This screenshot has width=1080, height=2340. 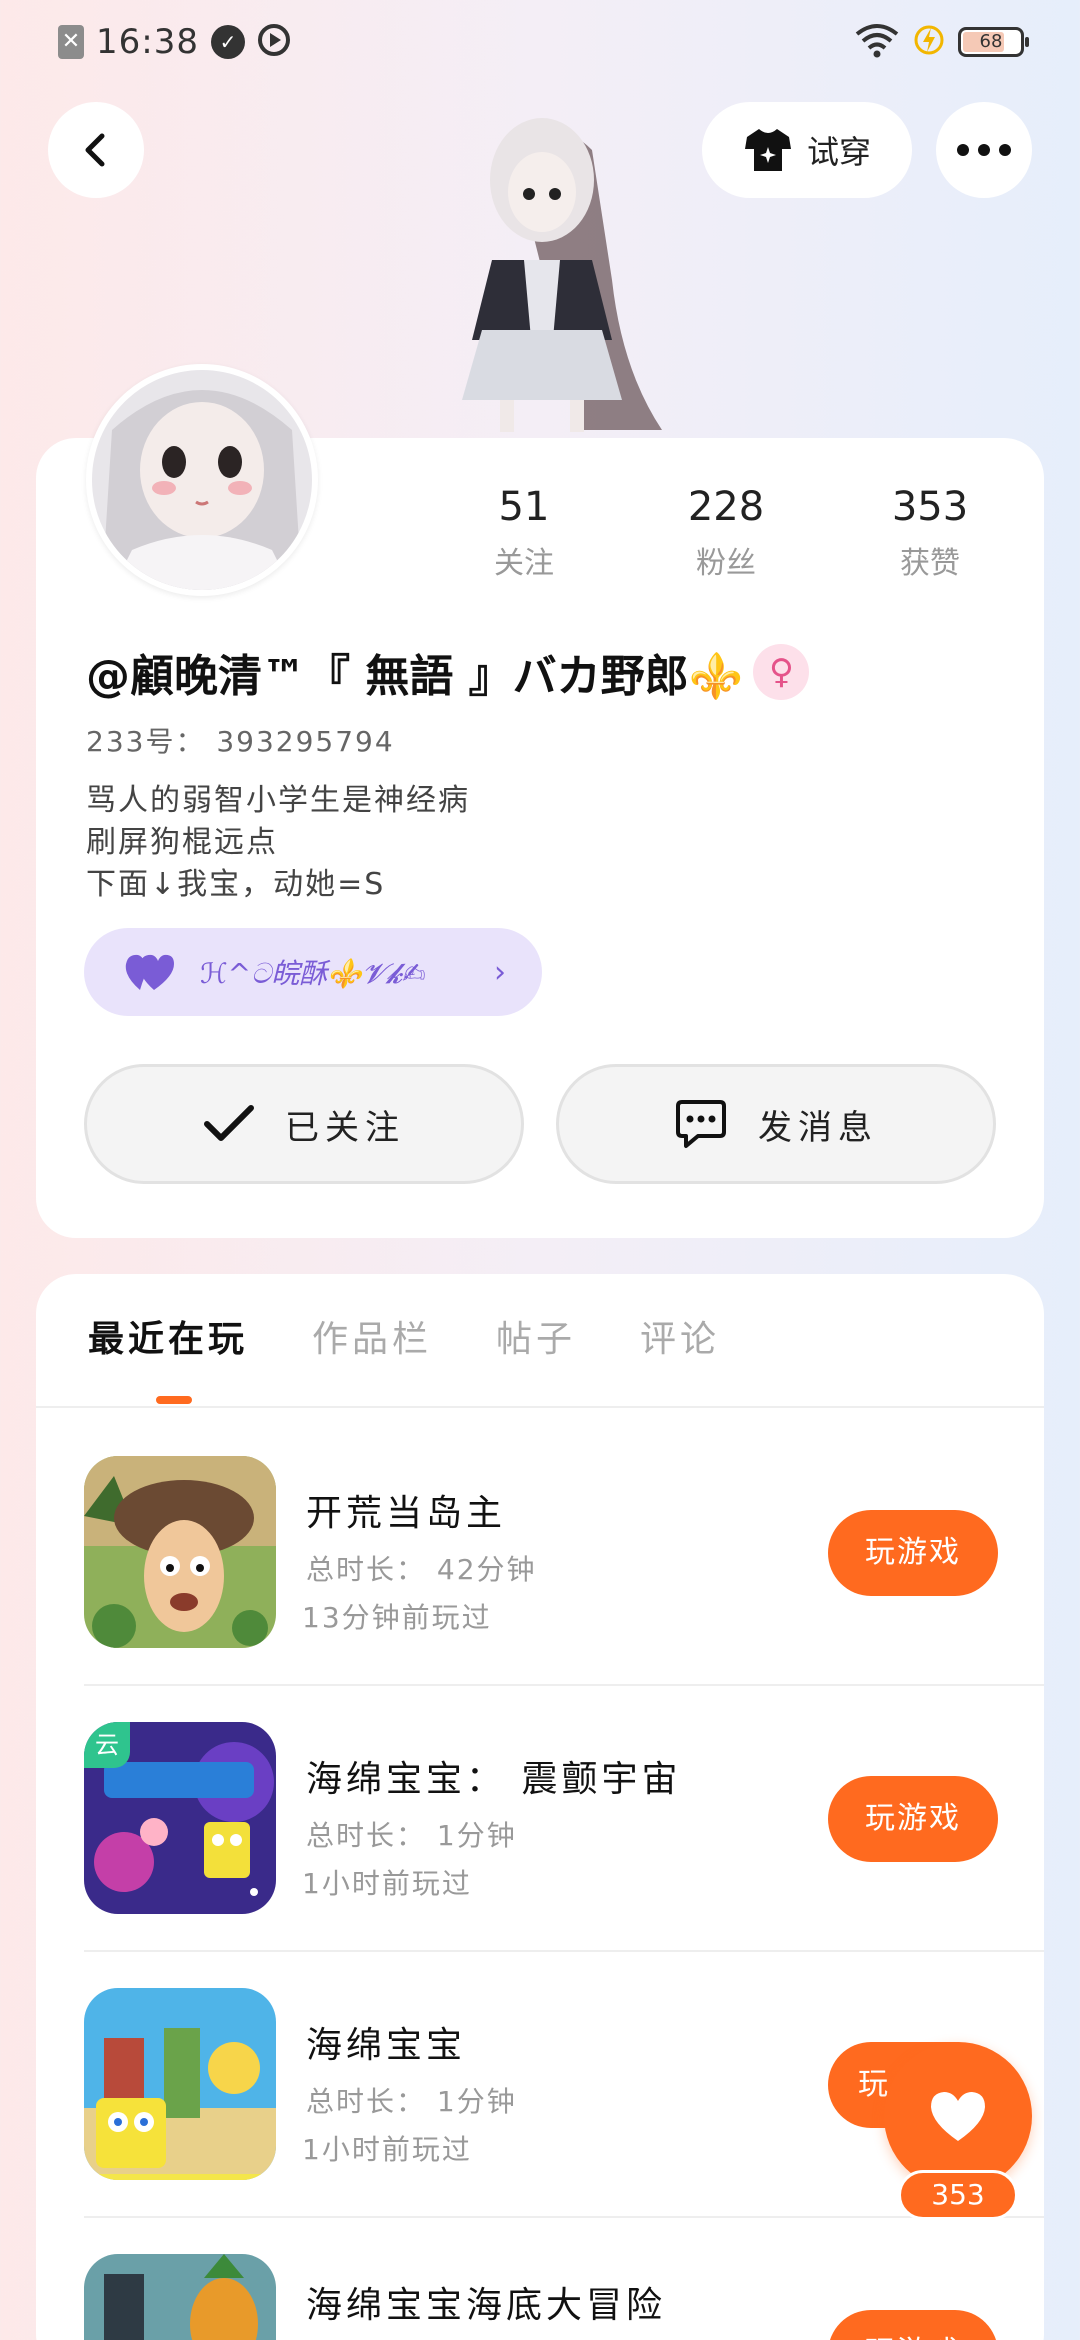 What do you see at coordinates (182, 842) in the screenshot?
I see `bio-line: 刷屏狗棍远点` at bounding box center [182, 842].